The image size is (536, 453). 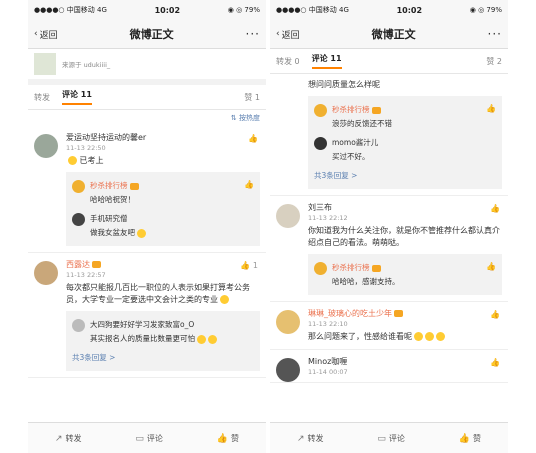 What do you see at coordinates (147, 67) in the screenshot?
I see `original-post: 来源于 udukiiii_` at bounding box center [147, 67].